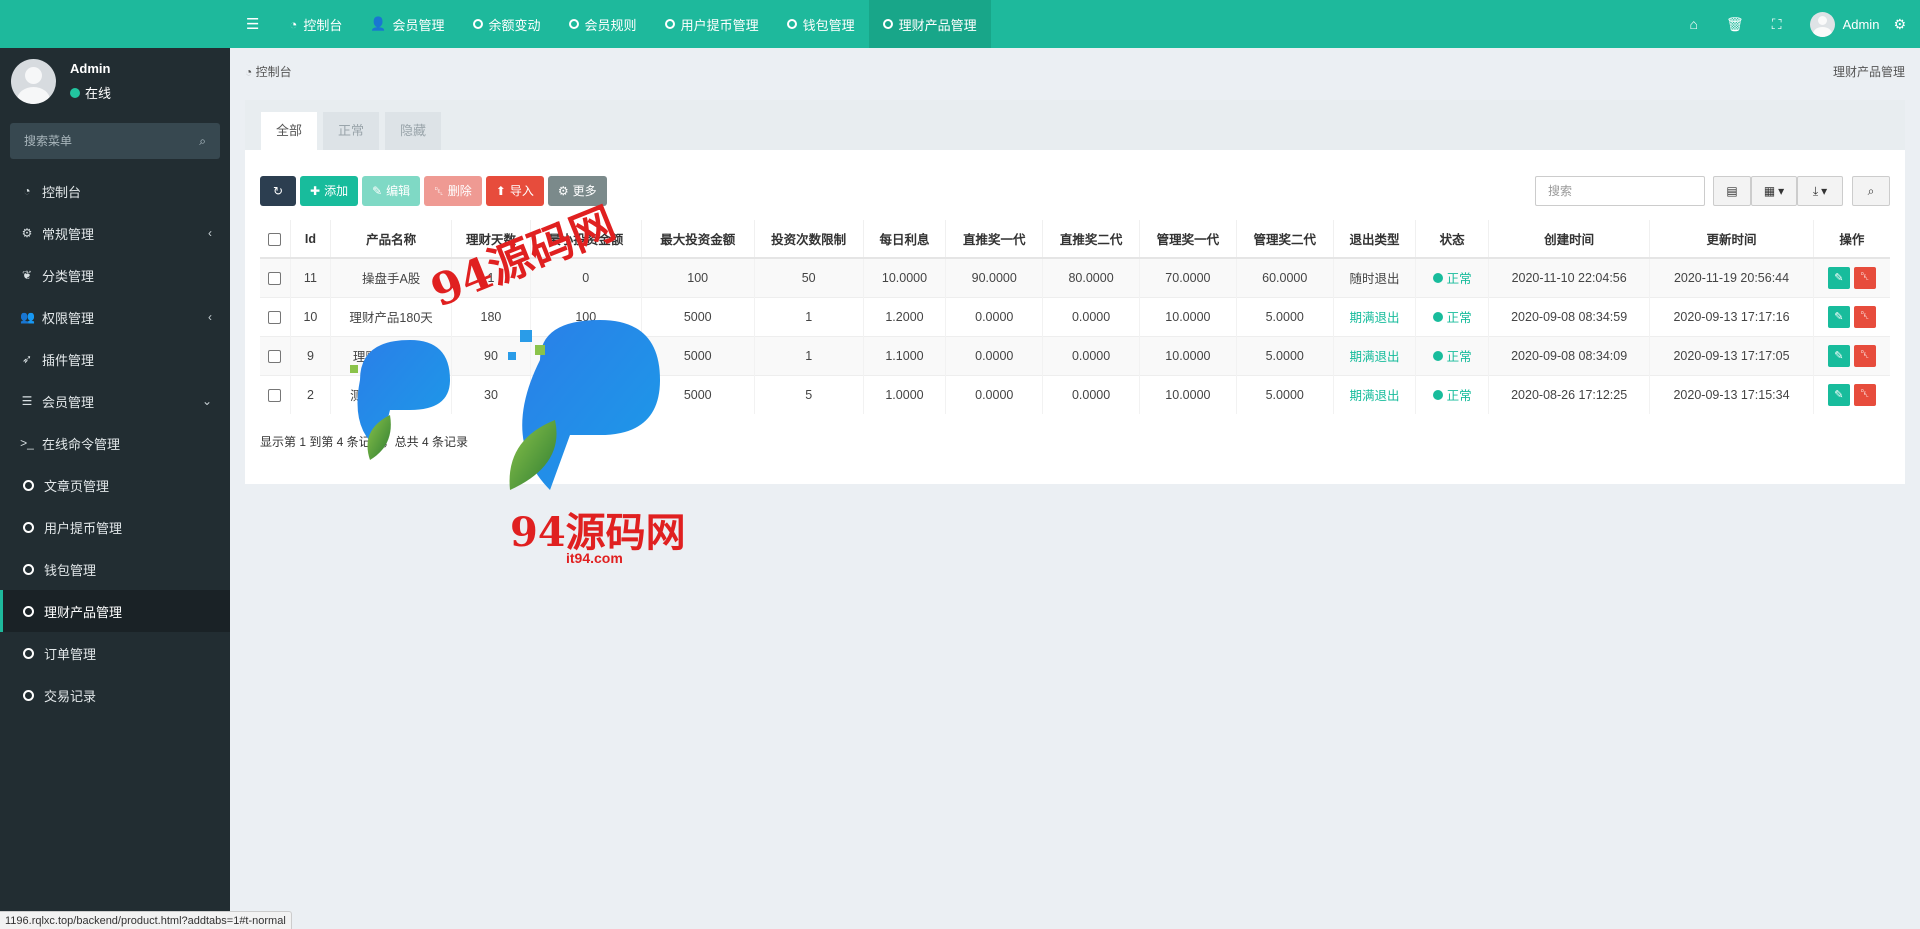 The width and height of the screenshot is (1920, 929). I want to click on delete-button: ␡ 删除, so click(453, 191).